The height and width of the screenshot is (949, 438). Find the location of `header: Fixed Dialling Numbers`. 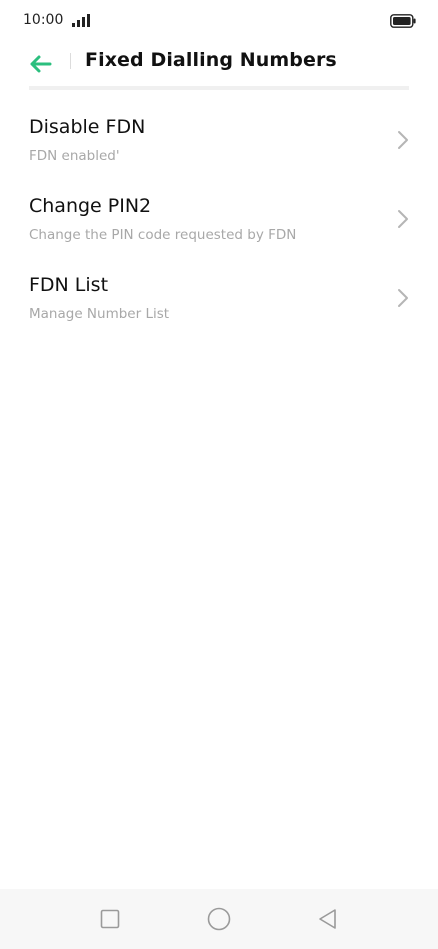

header: Fixed Dialling Numbers is located at coordinates (219, 64).